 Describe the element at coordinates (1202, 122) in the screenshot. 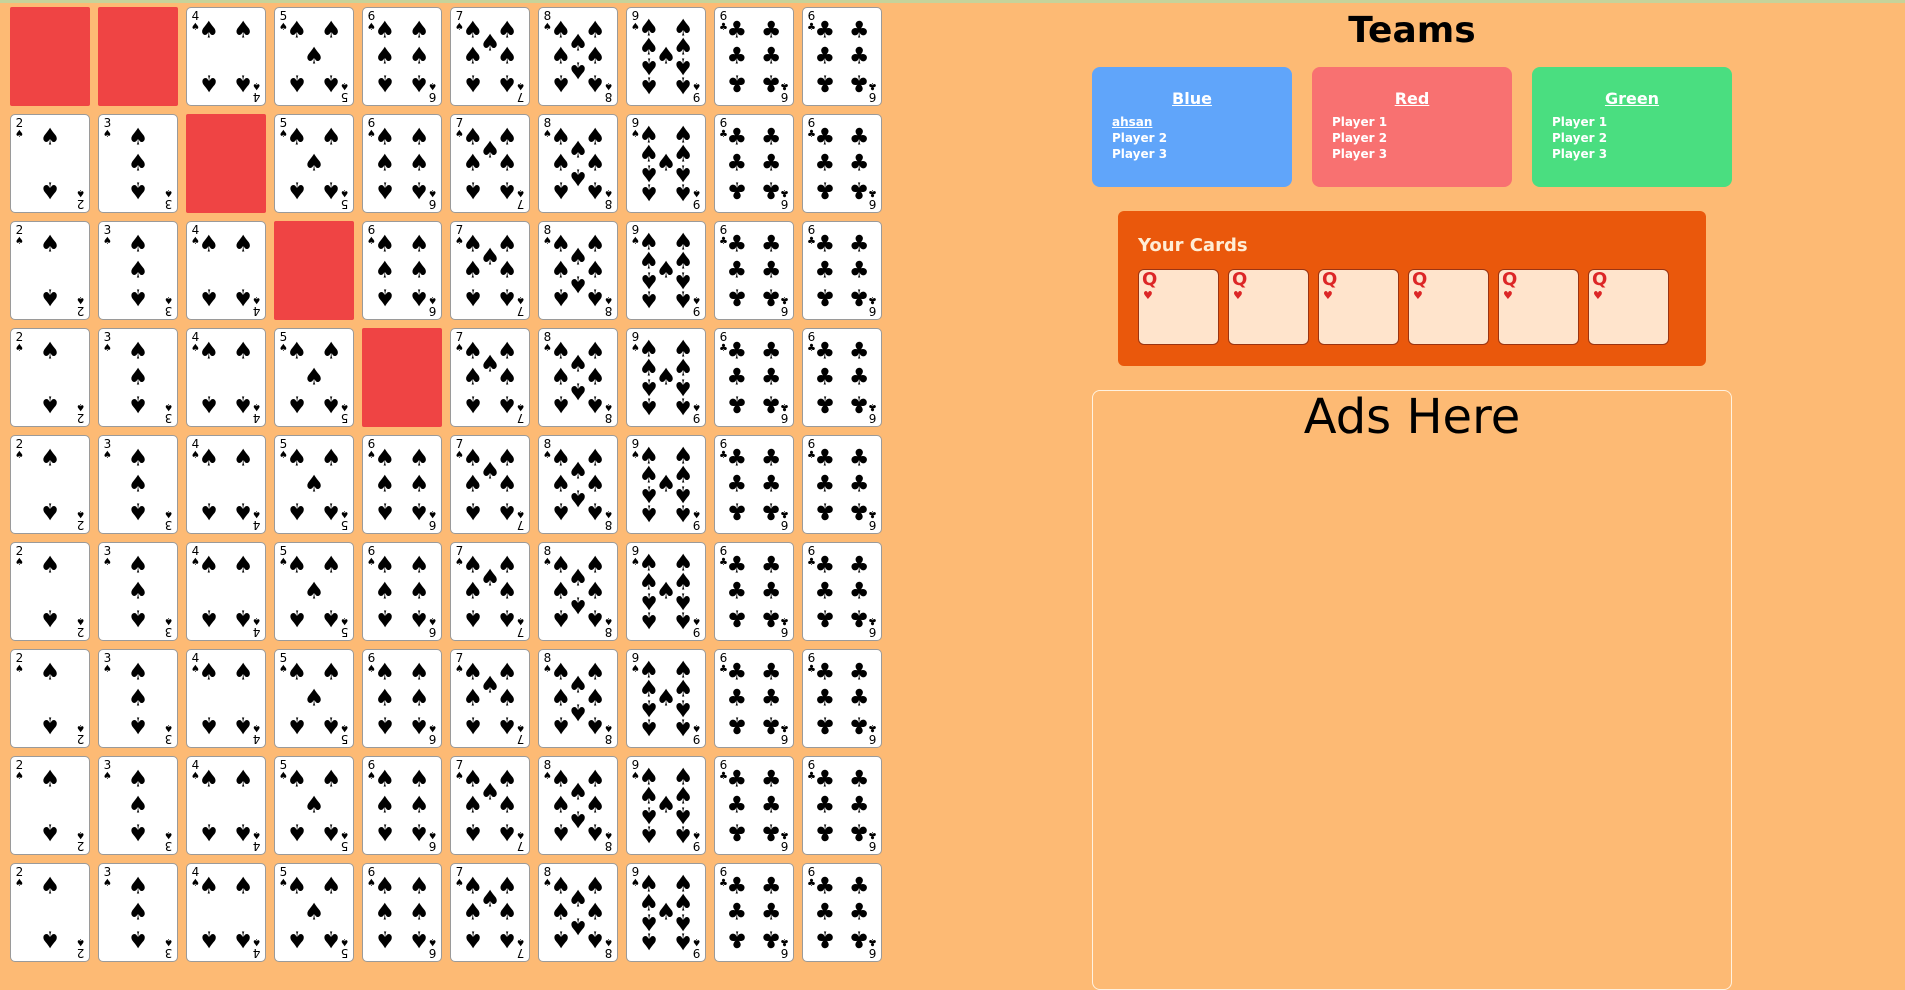

I see `player-item-current: ahsan` at that location.